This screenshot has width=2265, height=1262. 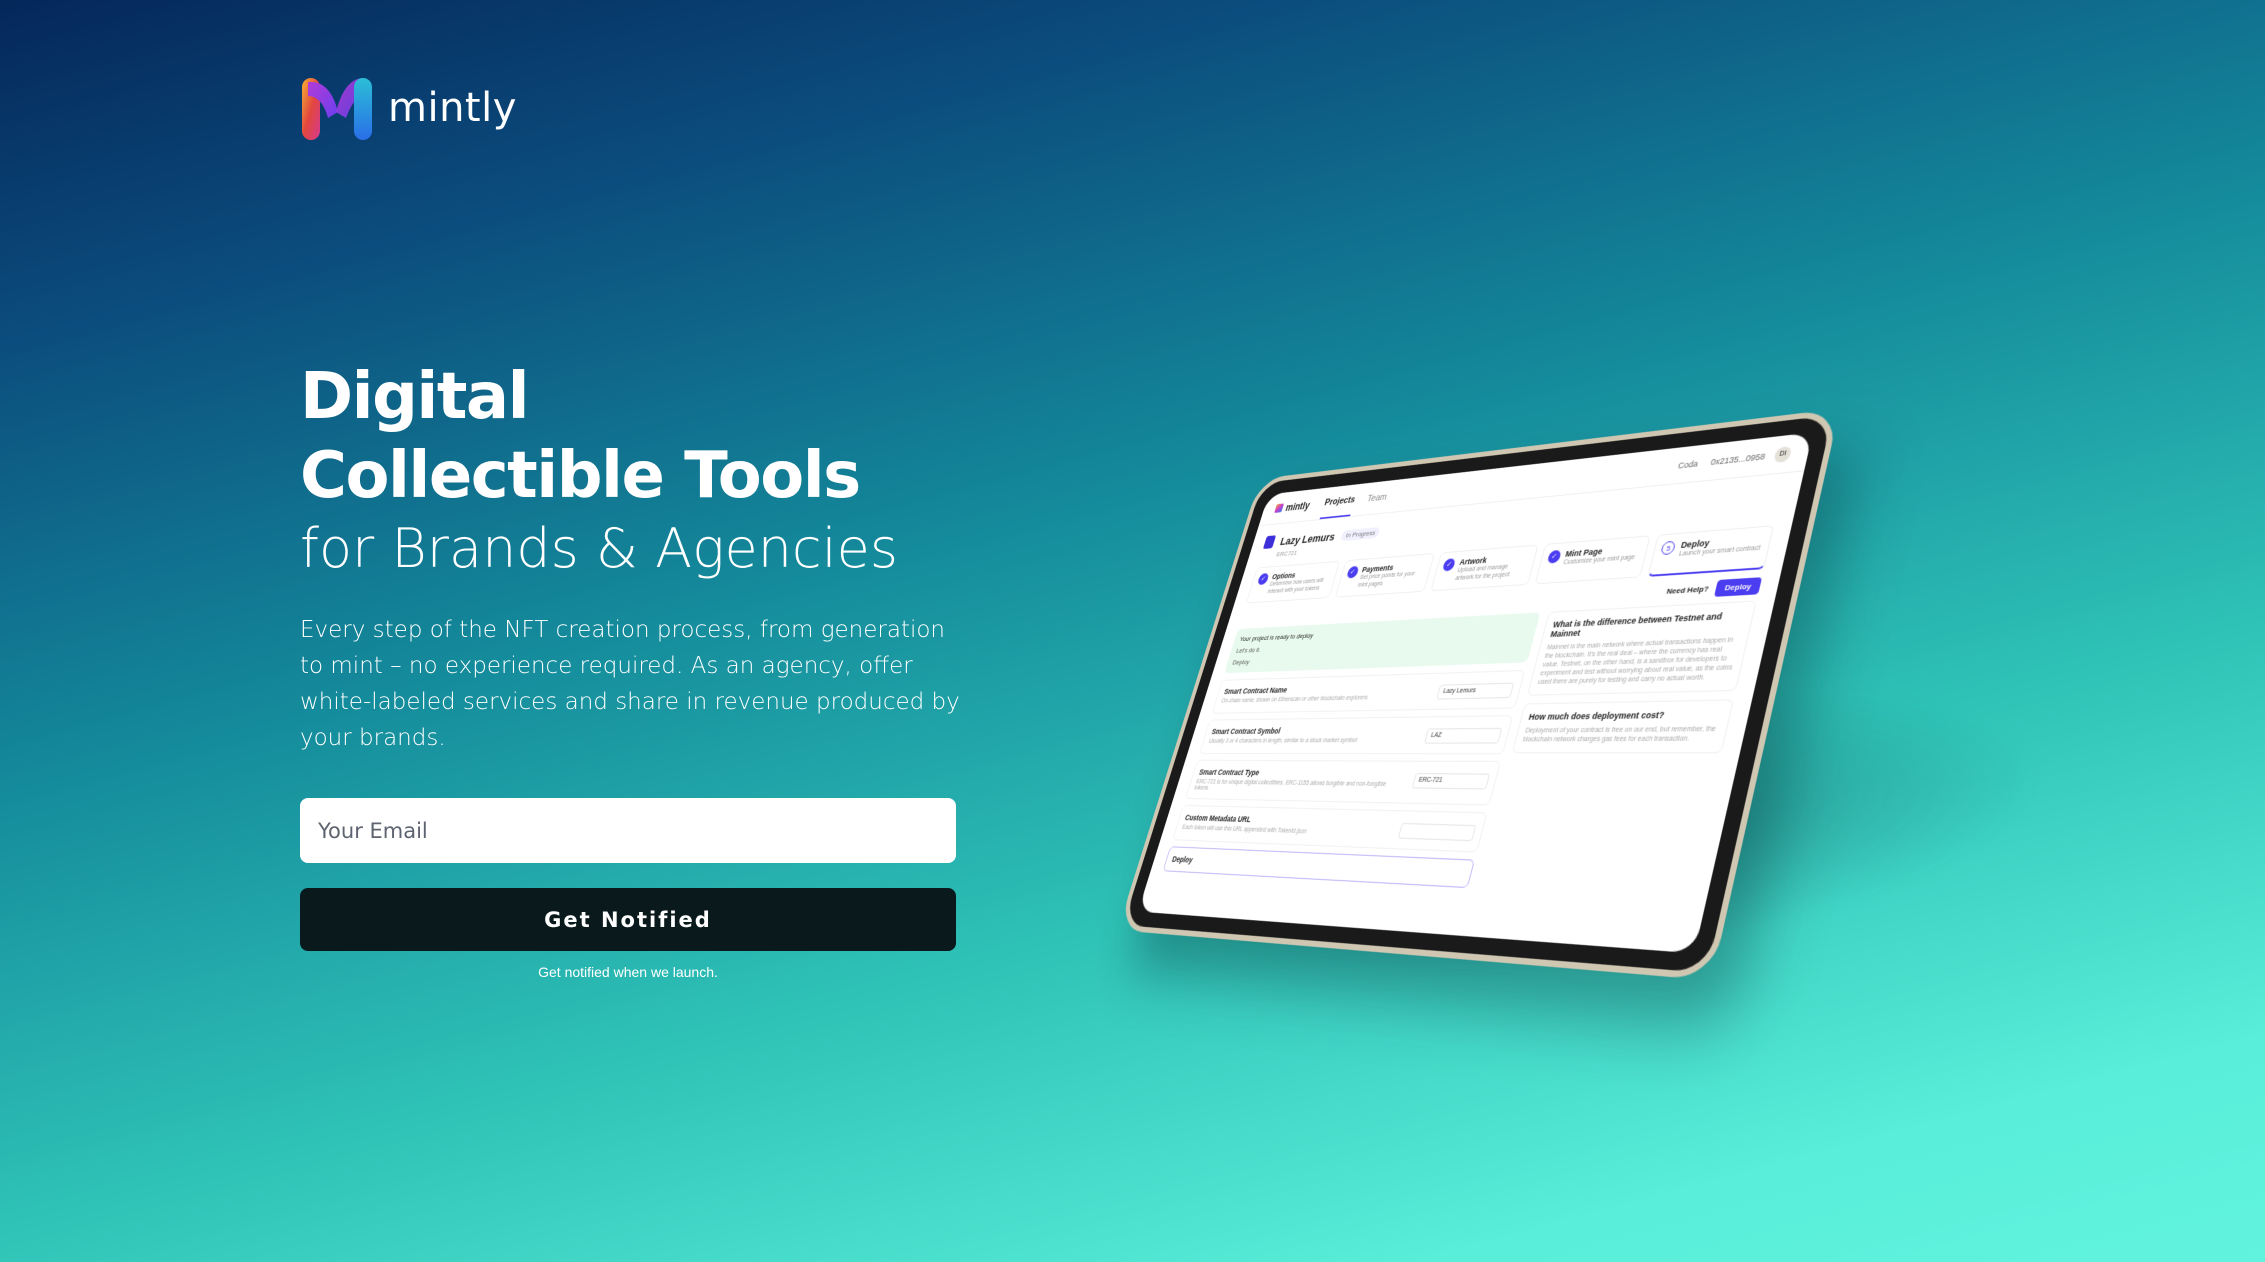 What do you see at coordinates (580, 476) in the screenshot?
I see `hero-title-line2: Collectible Tools` at bounding box center [580, 476].